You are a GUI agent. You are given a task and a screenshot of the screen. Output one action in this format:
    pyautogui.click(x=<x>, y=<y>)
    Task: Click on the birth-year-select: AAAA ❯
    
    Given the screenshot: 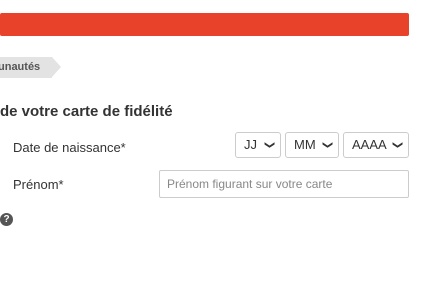 What is the action you would take?
    pyautogui.click(x=376, y=145)
    